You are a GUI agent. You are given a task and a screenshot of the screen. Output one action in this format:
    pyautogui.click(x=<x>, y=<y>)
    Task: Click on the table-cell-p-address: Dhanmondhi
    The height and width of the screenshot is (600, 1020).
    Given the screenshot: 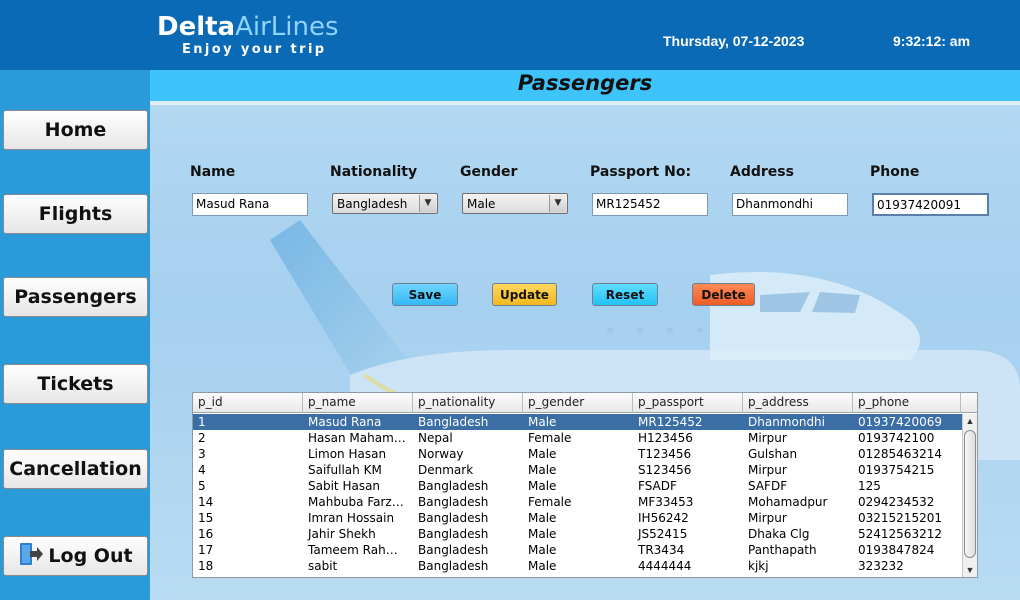 What is the action you would take?
    pyautogui.click(x=786, y=422)
    